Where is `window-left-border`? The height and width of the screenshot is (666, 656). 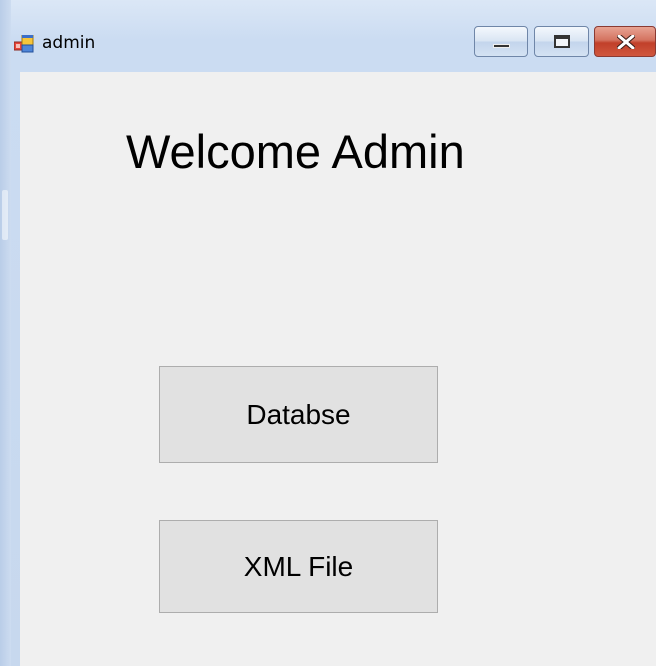 window-left-border is located at coordinates (5, 333).